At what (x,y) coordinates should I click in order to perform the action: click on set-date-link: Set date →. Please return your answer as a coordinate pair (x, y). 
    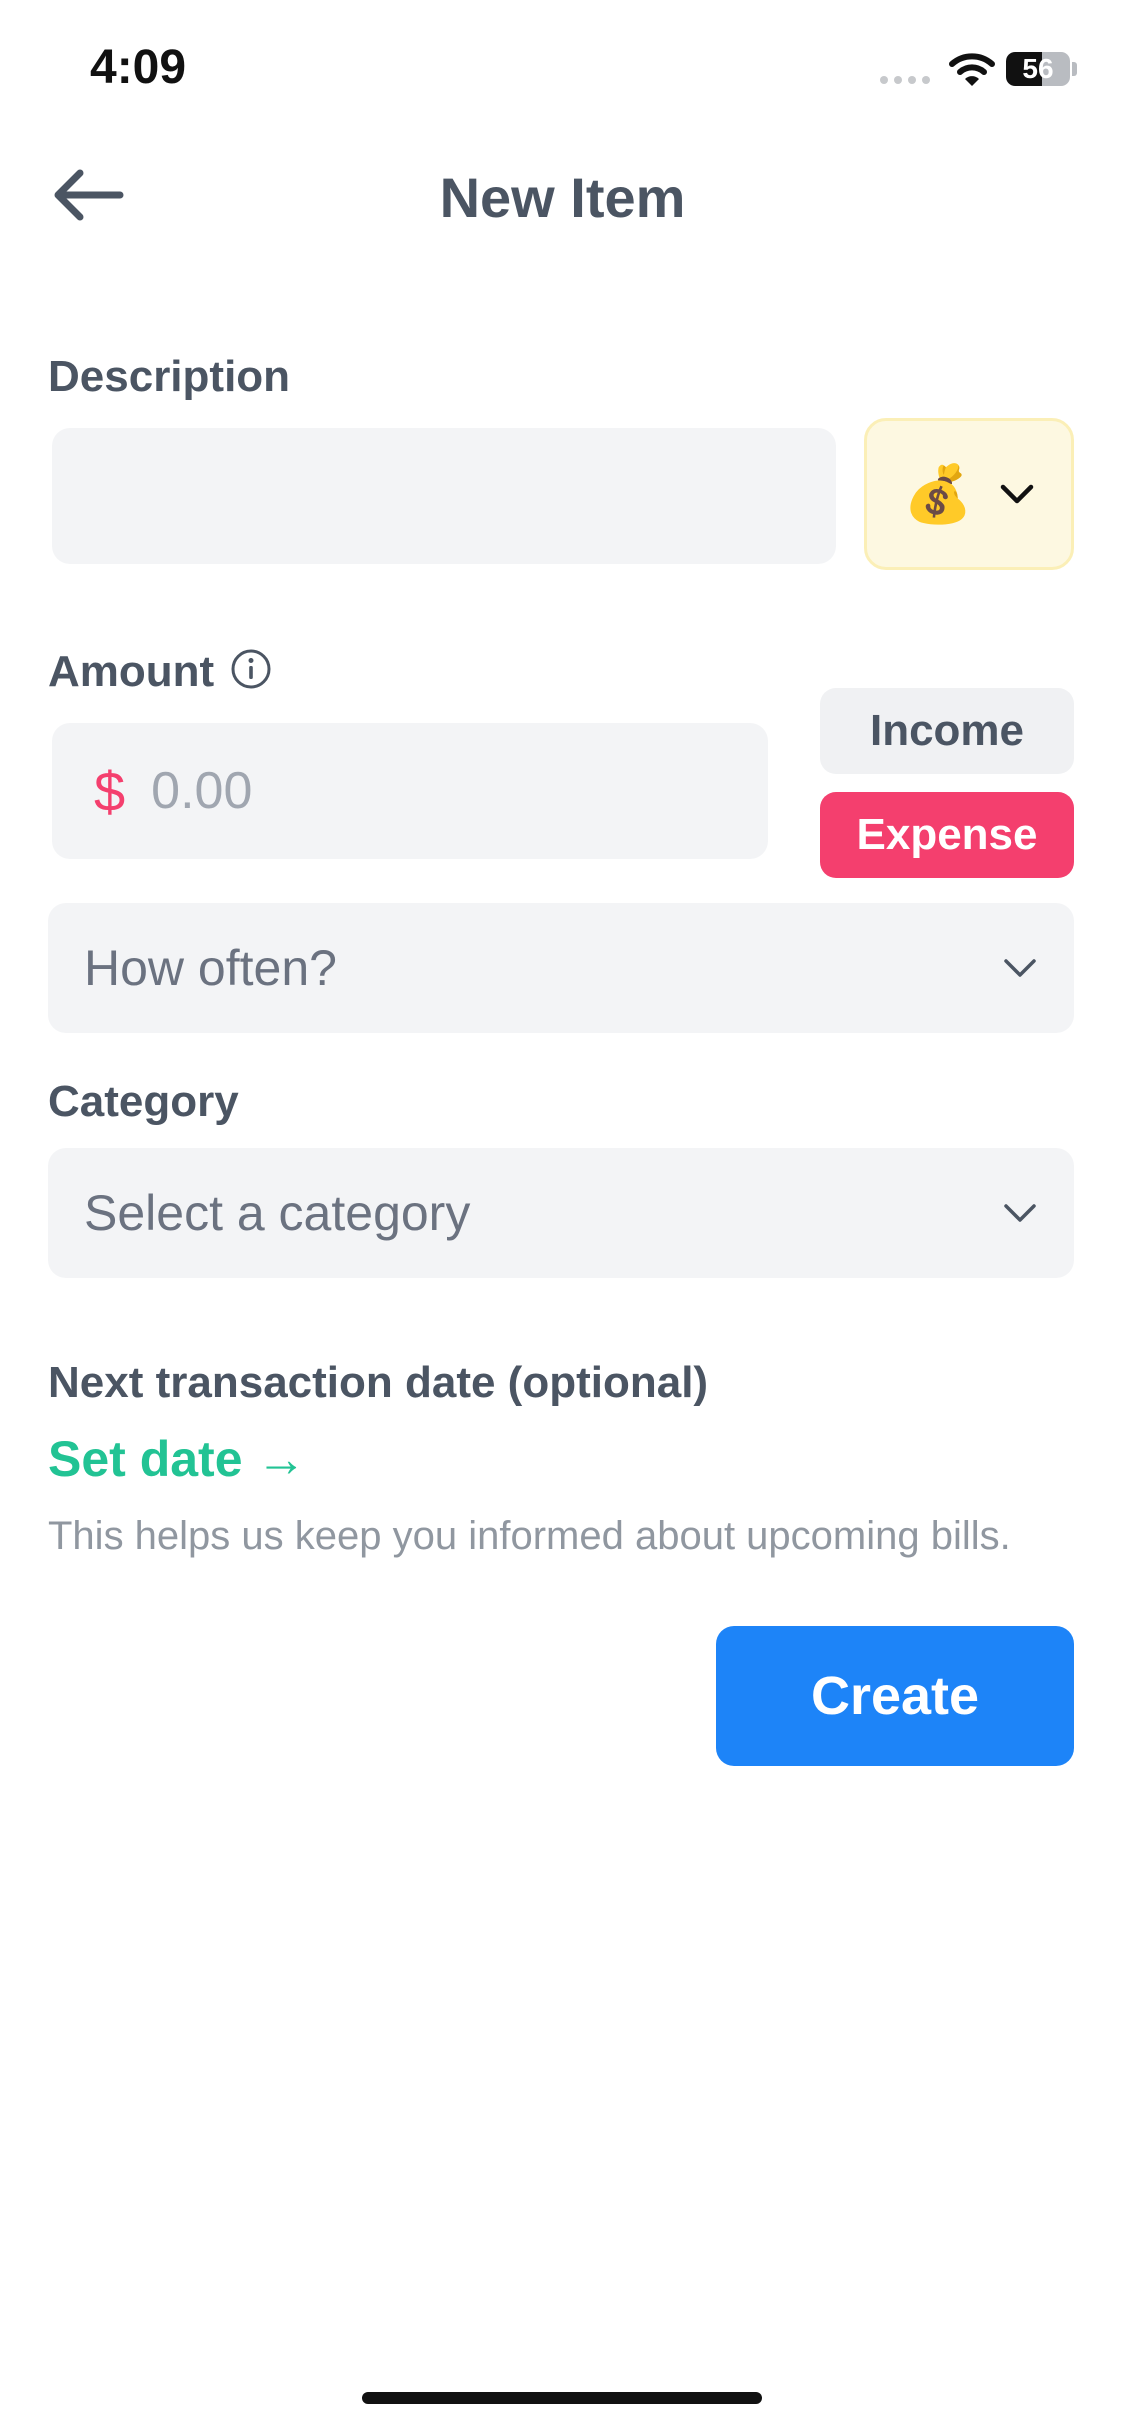
    Looking at the image, I should click on (177, 1459).